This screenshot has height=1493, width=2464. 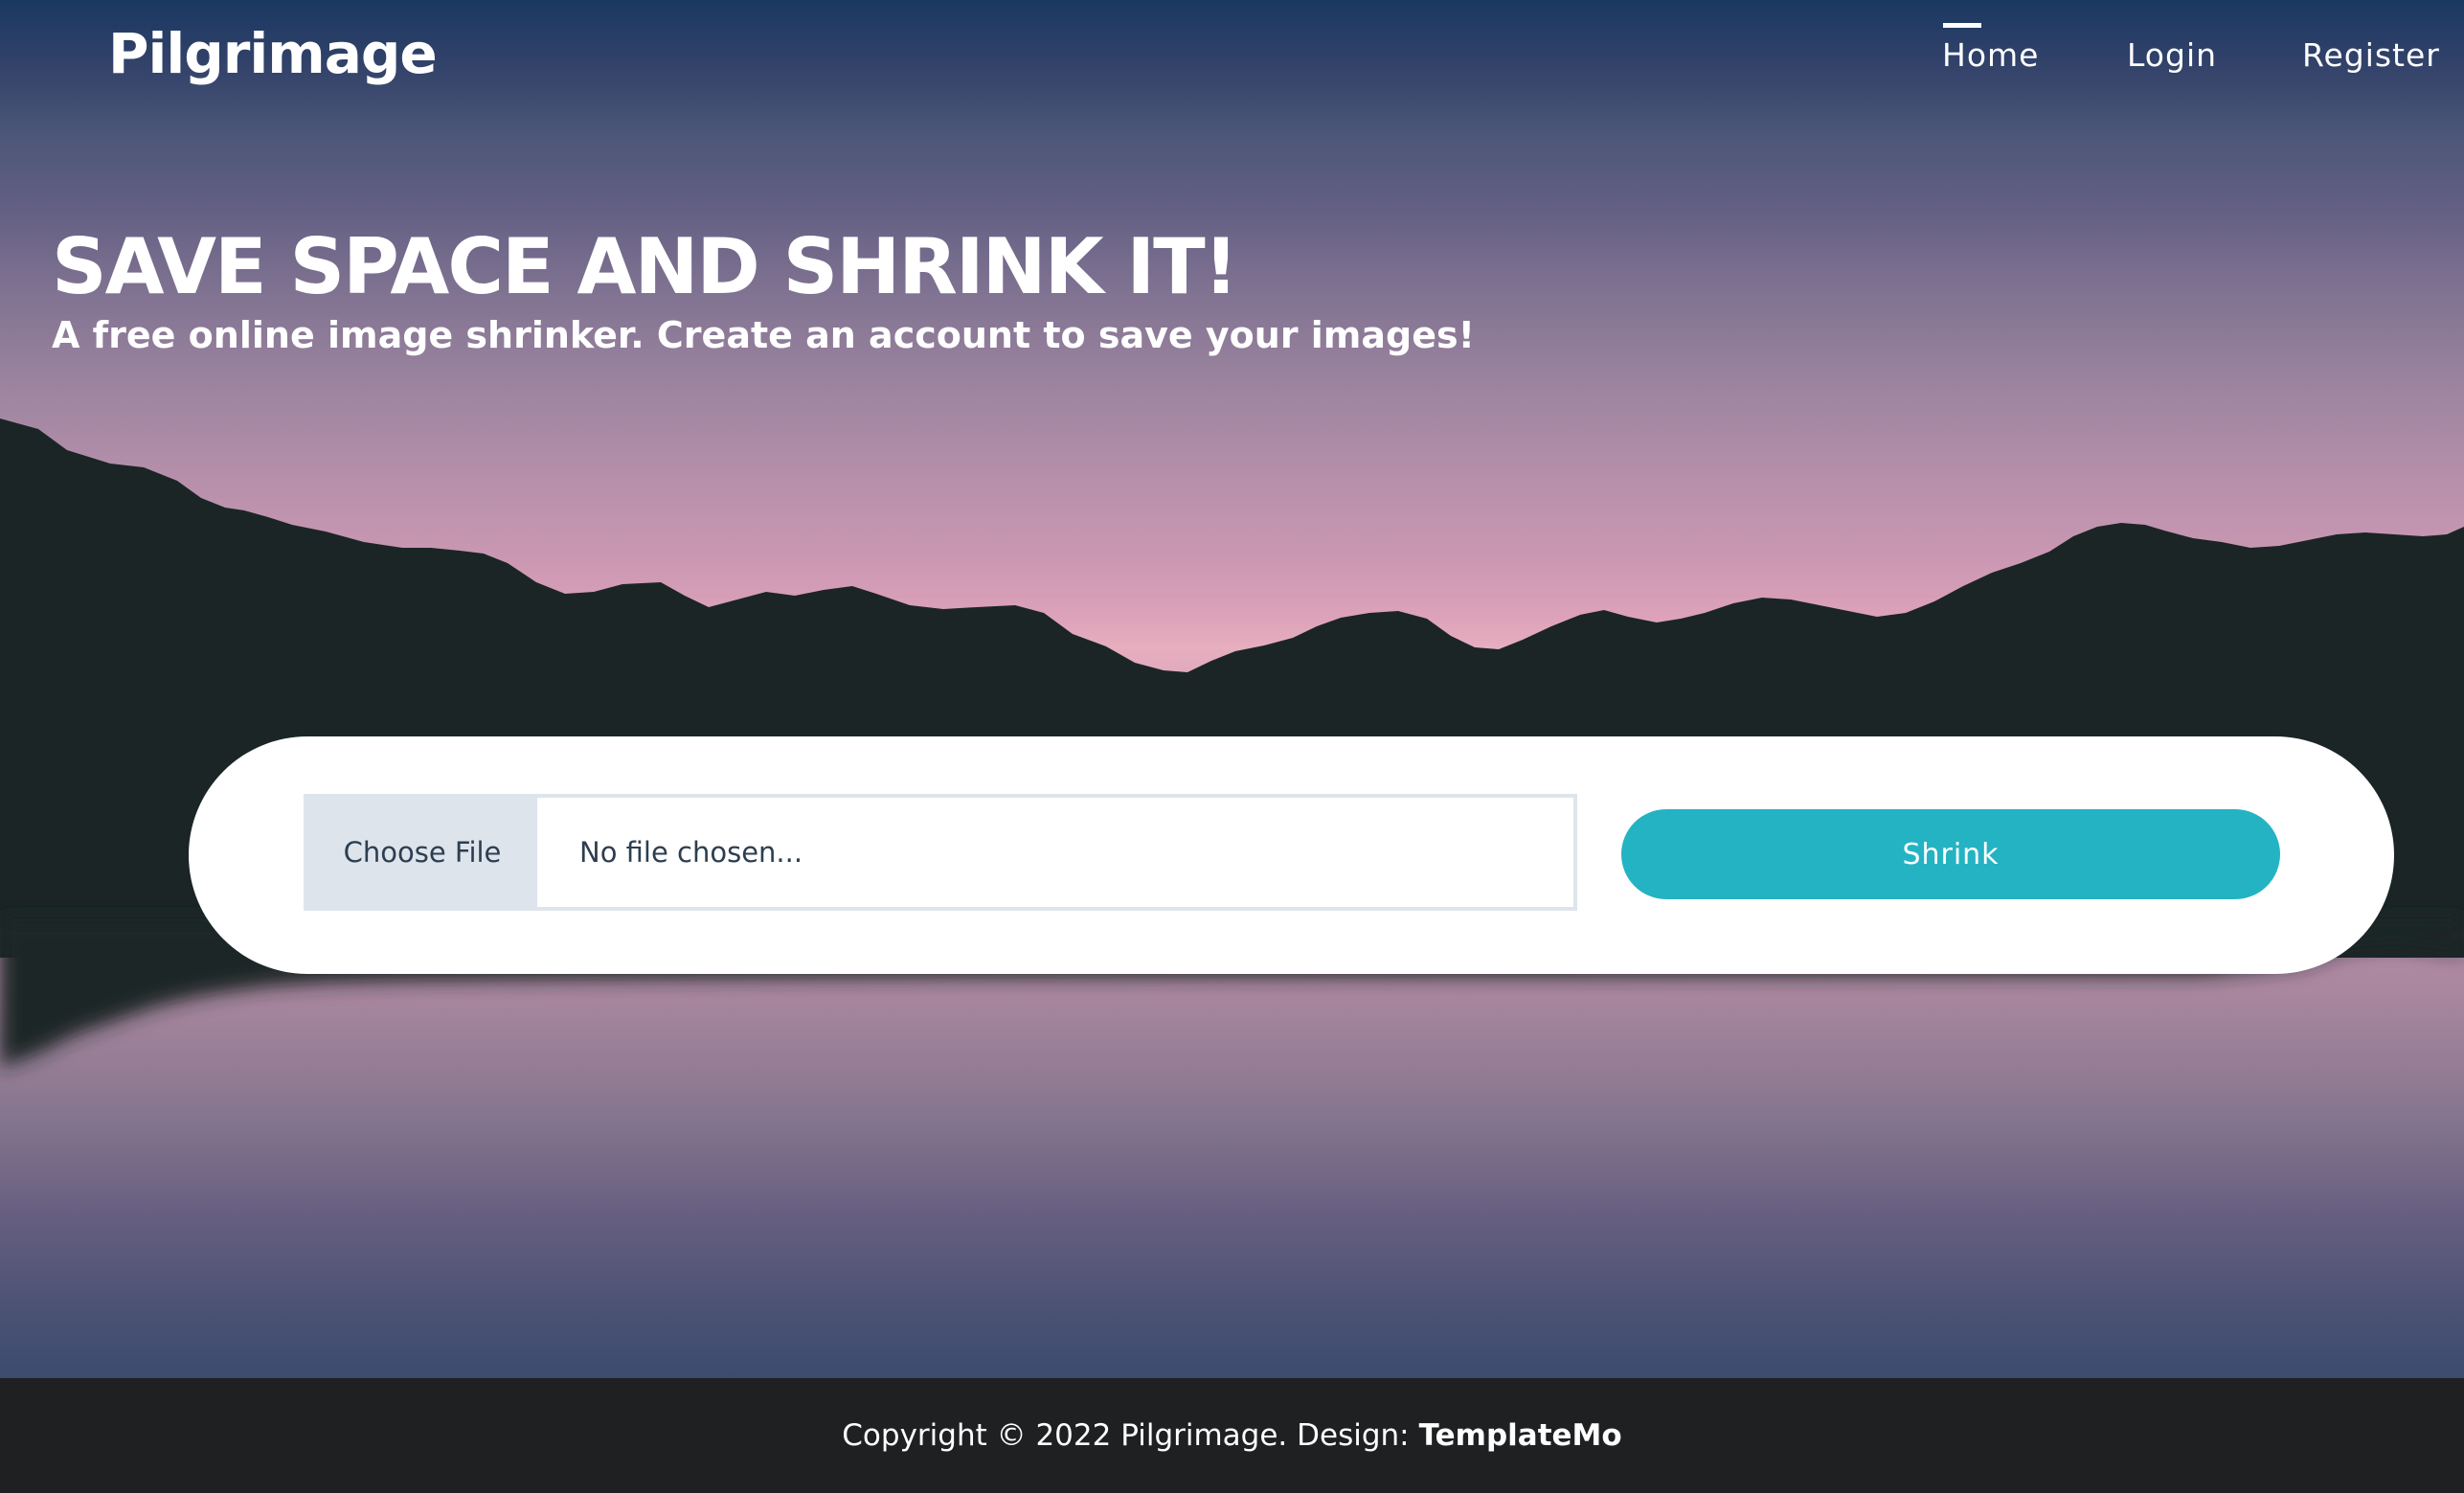 I want to click on upload-form: Choose File No file chosen... Shrink, so click(x=1291, y=855).